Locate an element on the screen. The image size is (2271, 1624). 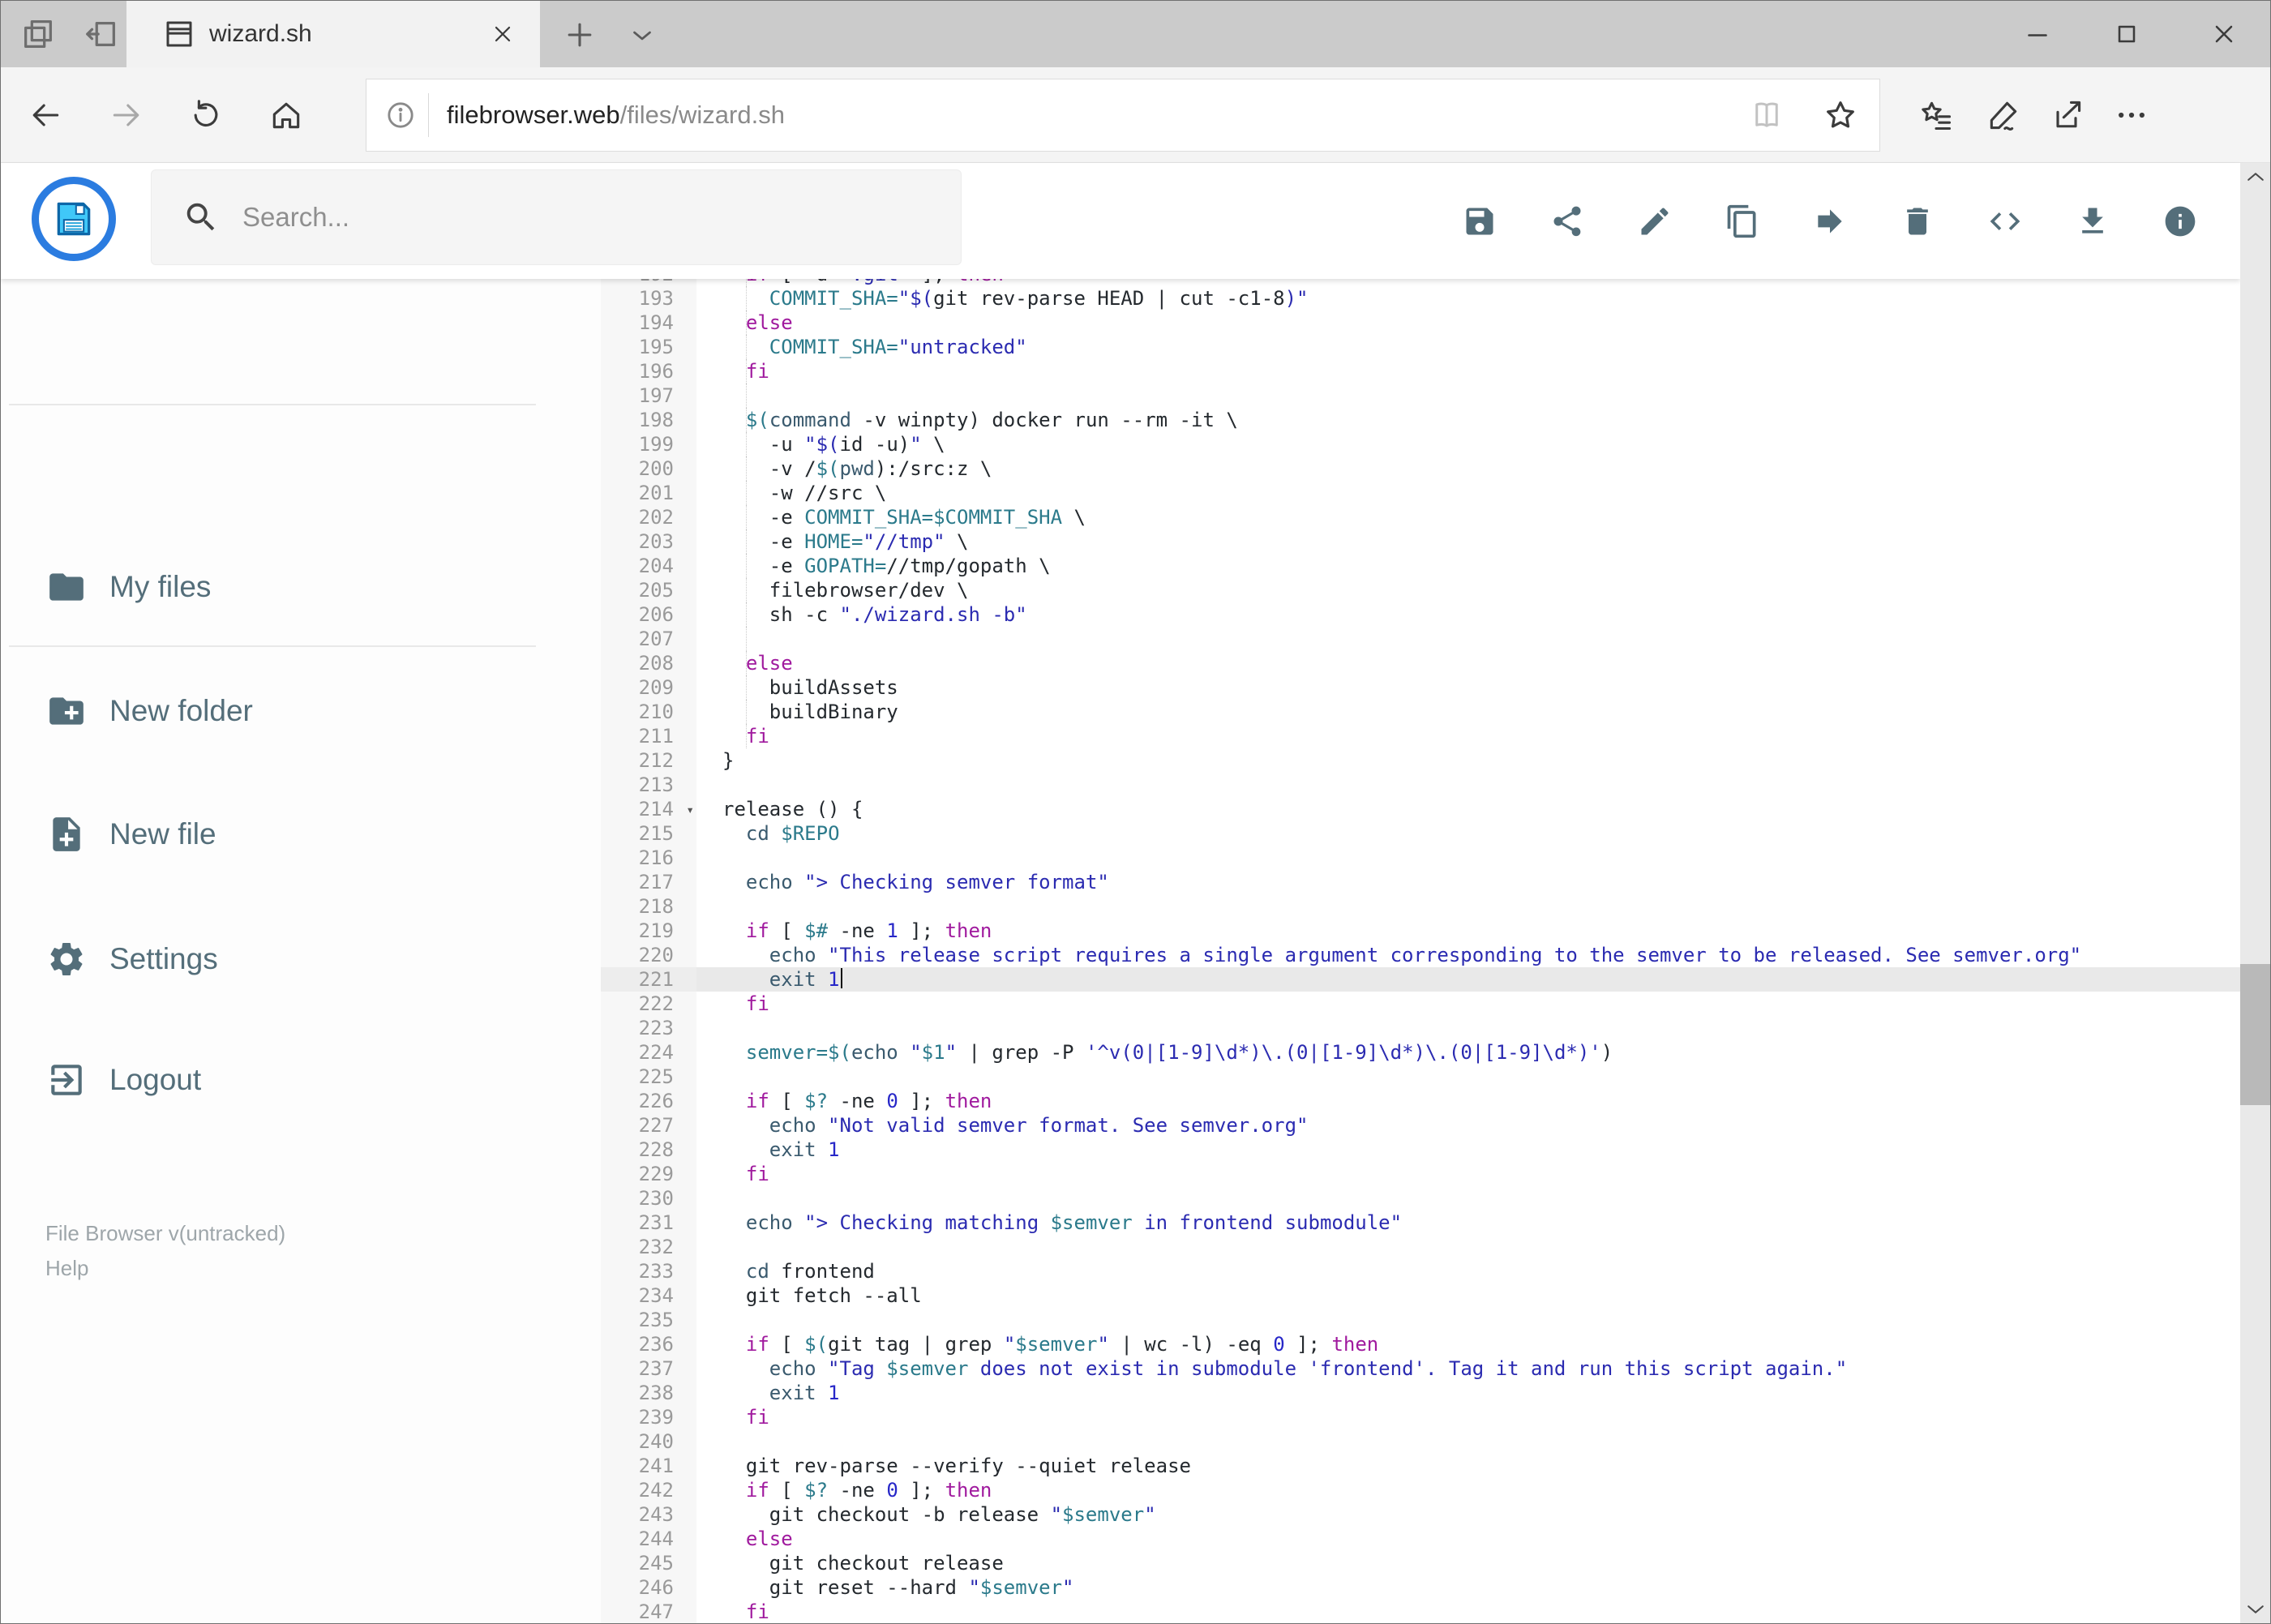
sidebar-item-new-folder: New folder is located at coordinates (301, 711).